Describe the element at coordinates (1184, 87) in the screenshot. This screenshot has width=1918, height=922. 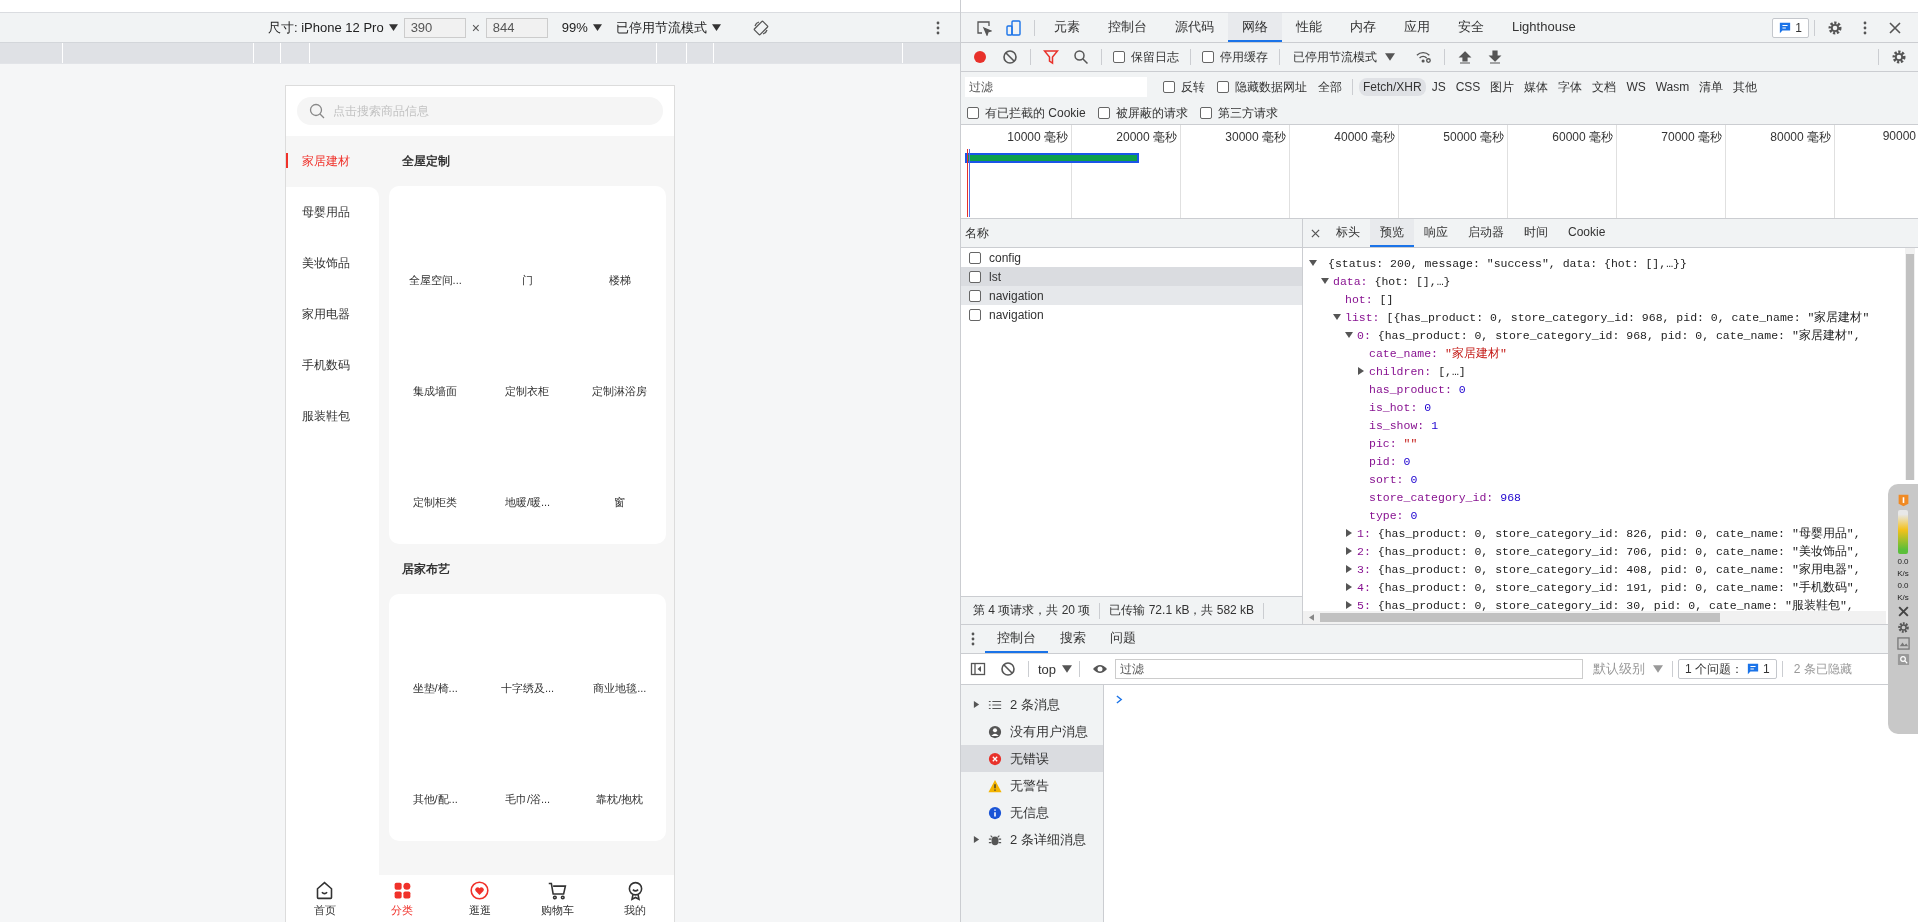
I see `filter-checkbox: 反转` at that location.